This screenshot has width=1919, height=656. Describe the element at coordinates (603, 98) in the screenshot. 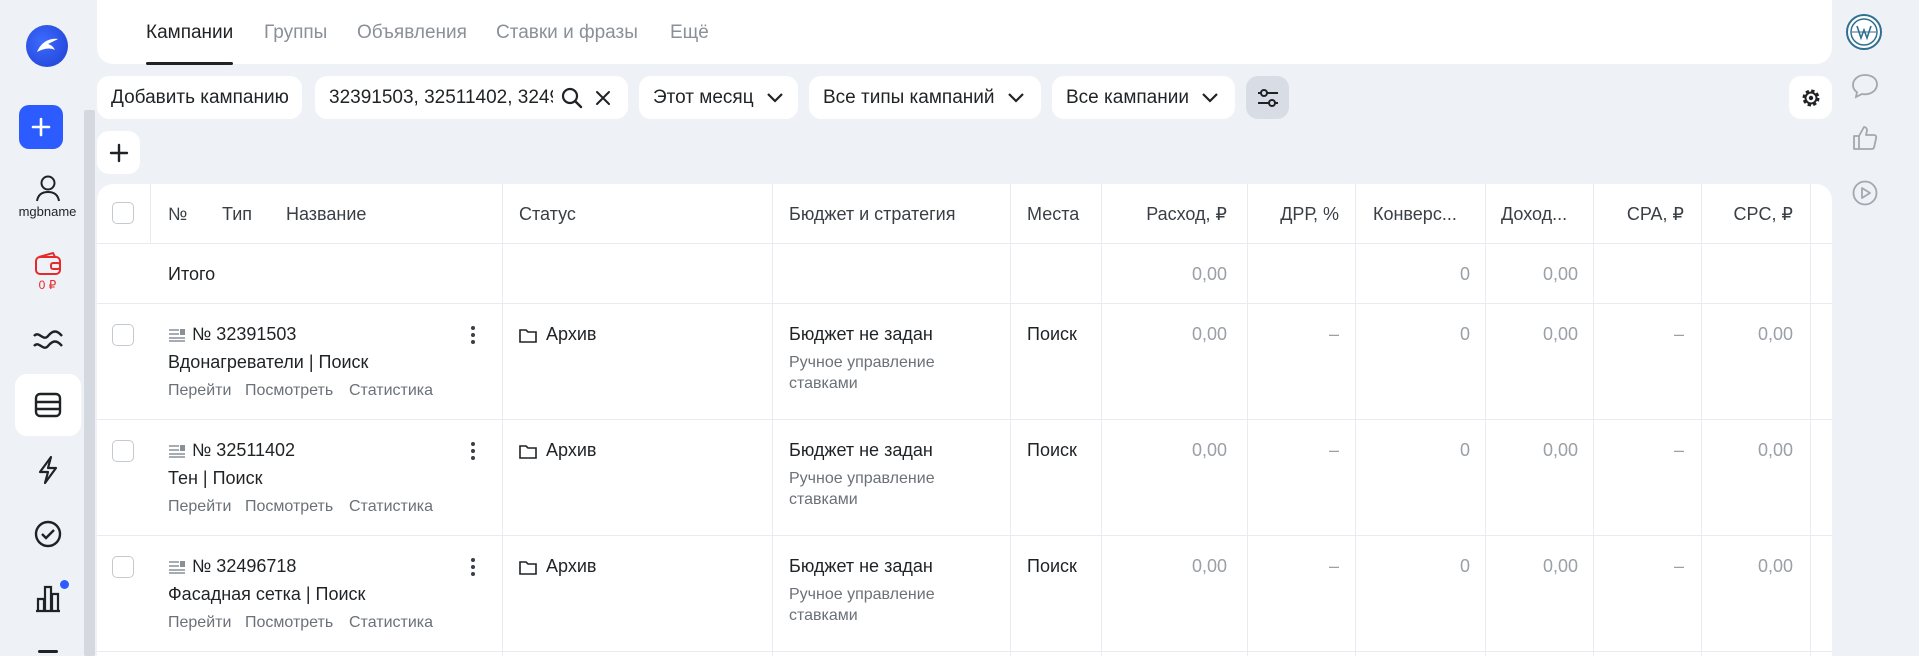

I see `close-icon` at that location.